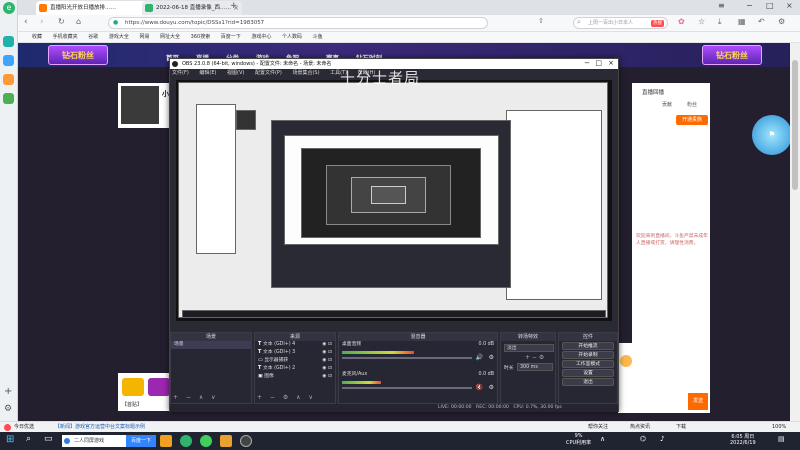 This screenshot has height=450, width=800. What do you see at coordinates (721, 6) in the screenshot?
I see `menu-icon: ≡` at bounding box center [721, 6].